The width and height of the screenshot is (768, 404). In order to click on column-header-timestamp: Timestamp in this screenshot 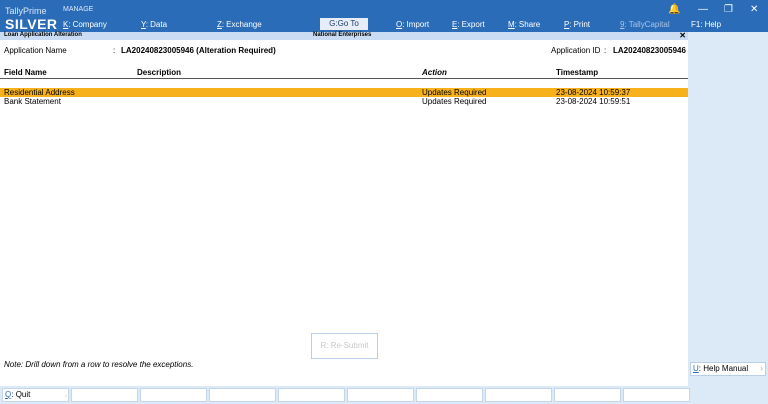, I will do `click(577, 72)`.